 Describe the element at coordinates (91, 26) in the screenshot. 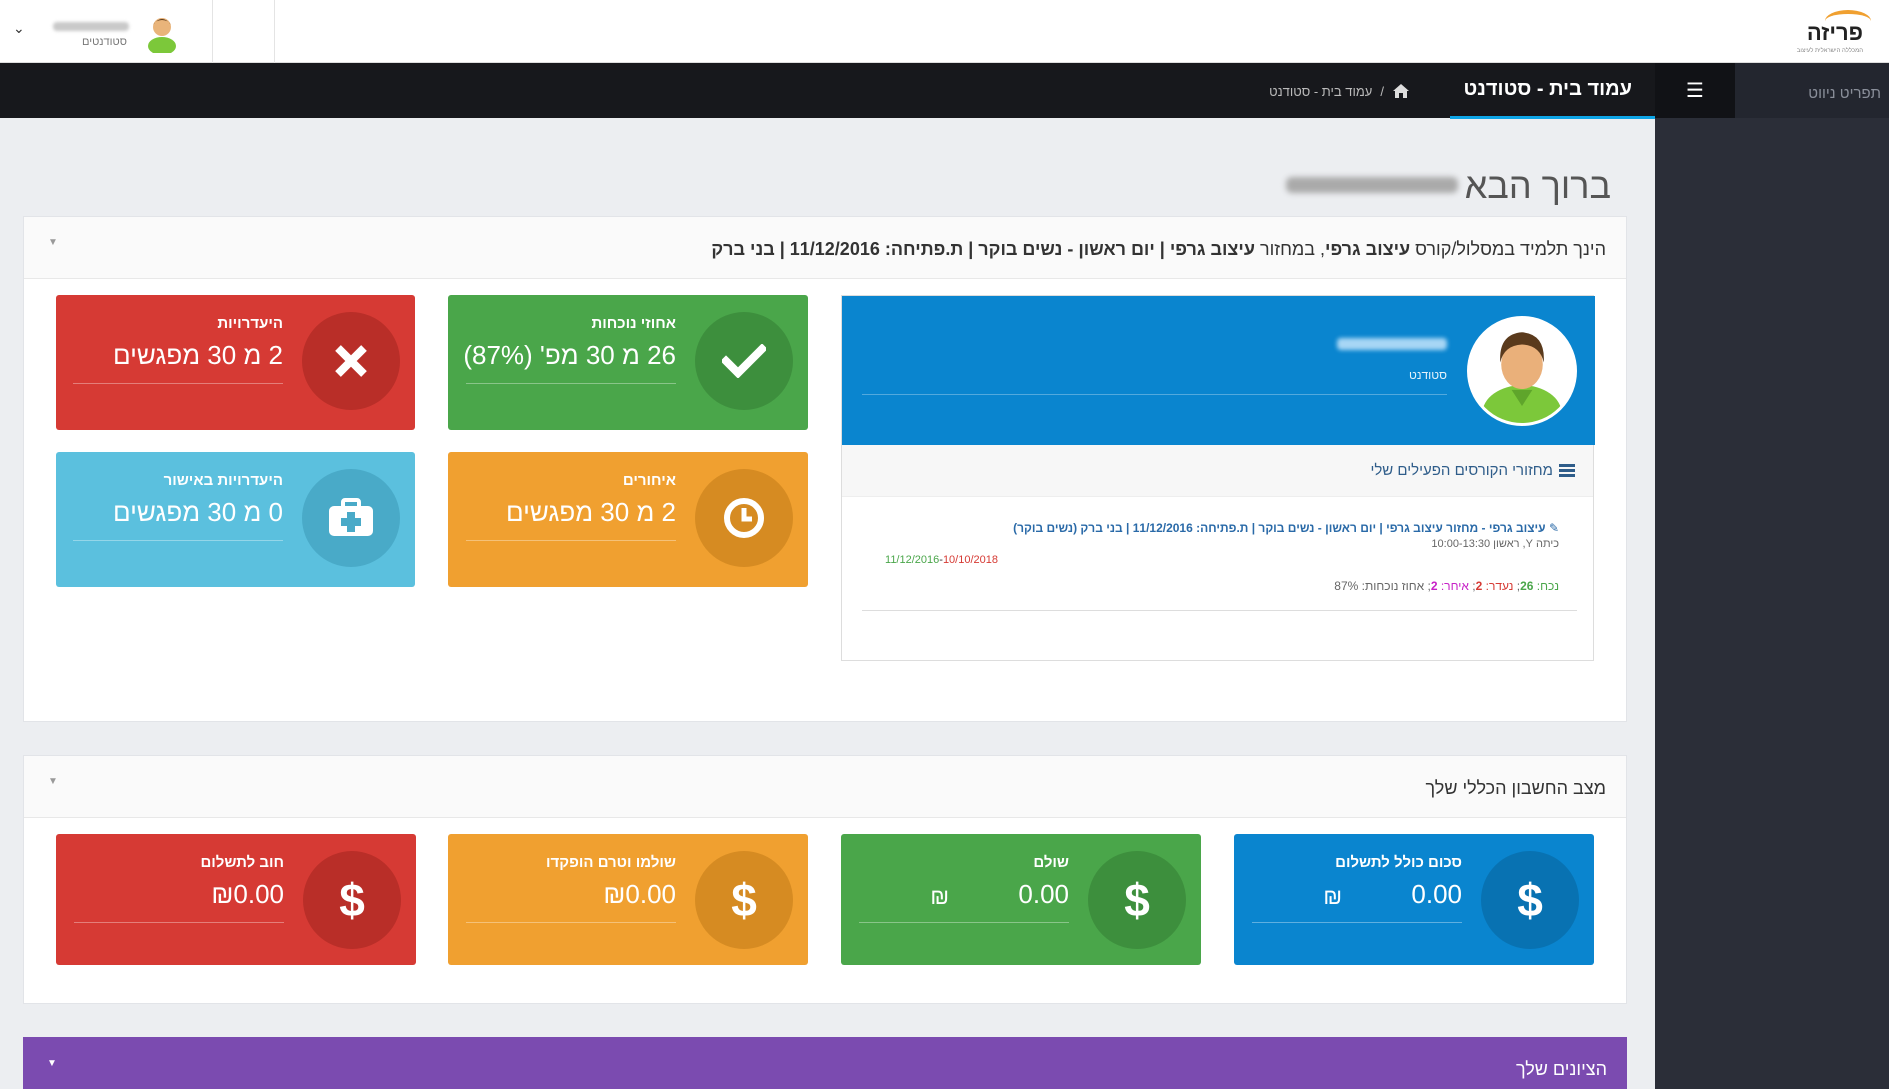

I see `user-name-redacted` at that location.